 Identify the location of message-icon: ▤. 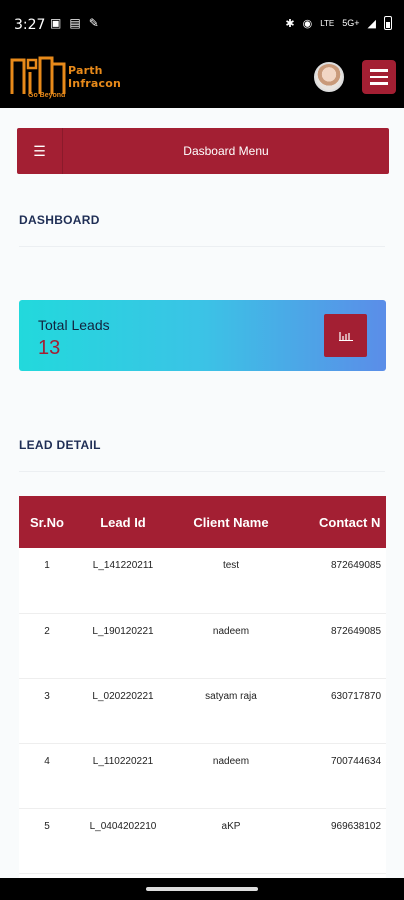
(75, 23).